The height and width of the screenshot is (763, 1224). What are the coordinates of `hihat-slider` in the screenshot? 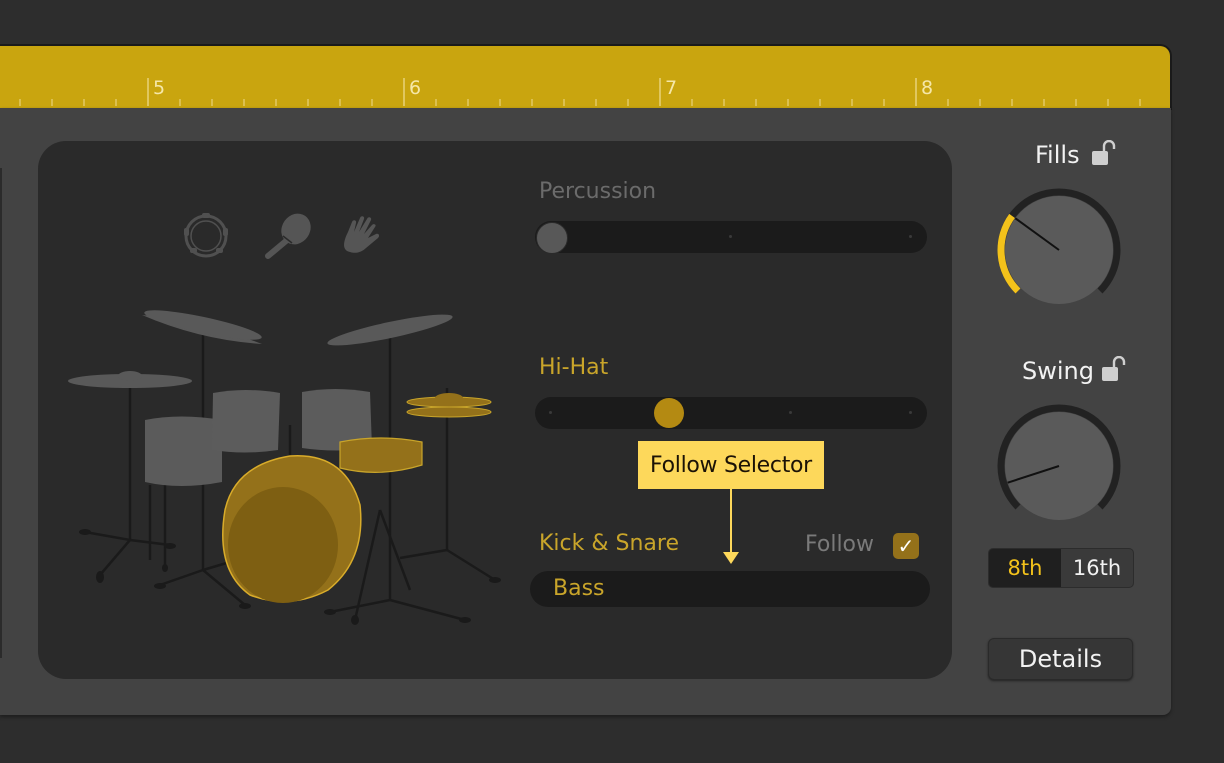 It's located at (731, 413).